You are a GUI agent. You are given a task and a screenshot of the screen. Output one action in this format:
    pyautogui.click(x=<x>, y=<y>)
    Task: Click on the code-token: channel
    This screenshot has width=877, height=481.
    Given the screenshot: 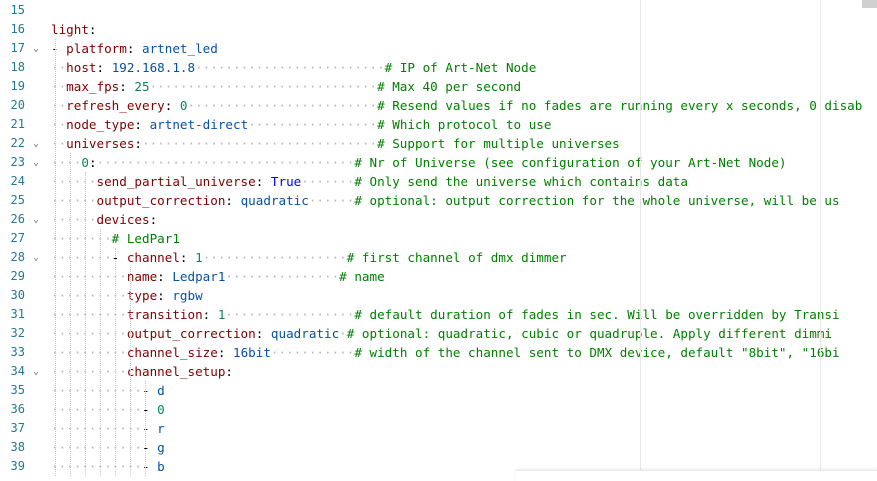 What is the action you would take?
    pyautogui.click(x=153, y=257)
    